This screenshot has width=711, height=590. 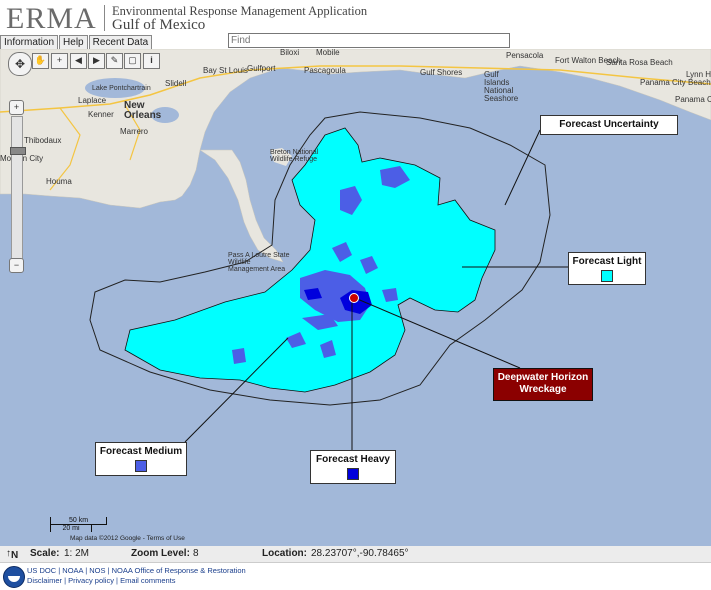 I want to click on place-label: Lynn Hav, so click(x=698, y=74).